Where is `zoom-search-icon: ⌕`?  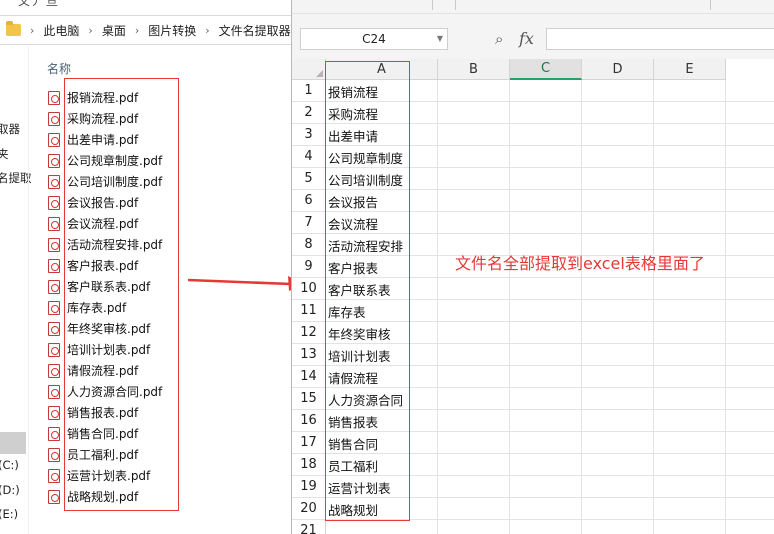 zoom-search-icon: ⌕ is located at coordinates (499, 39).